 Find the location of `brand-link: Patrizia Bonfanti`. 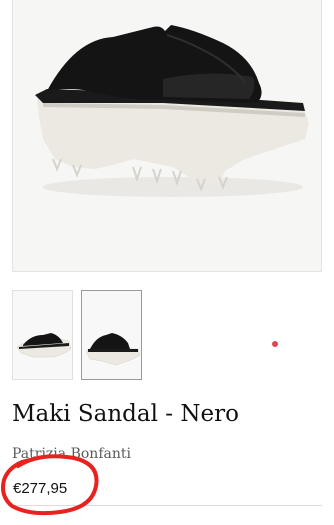

brand-link: Patrizia Bonfanti is located at coordinates (71, 454).